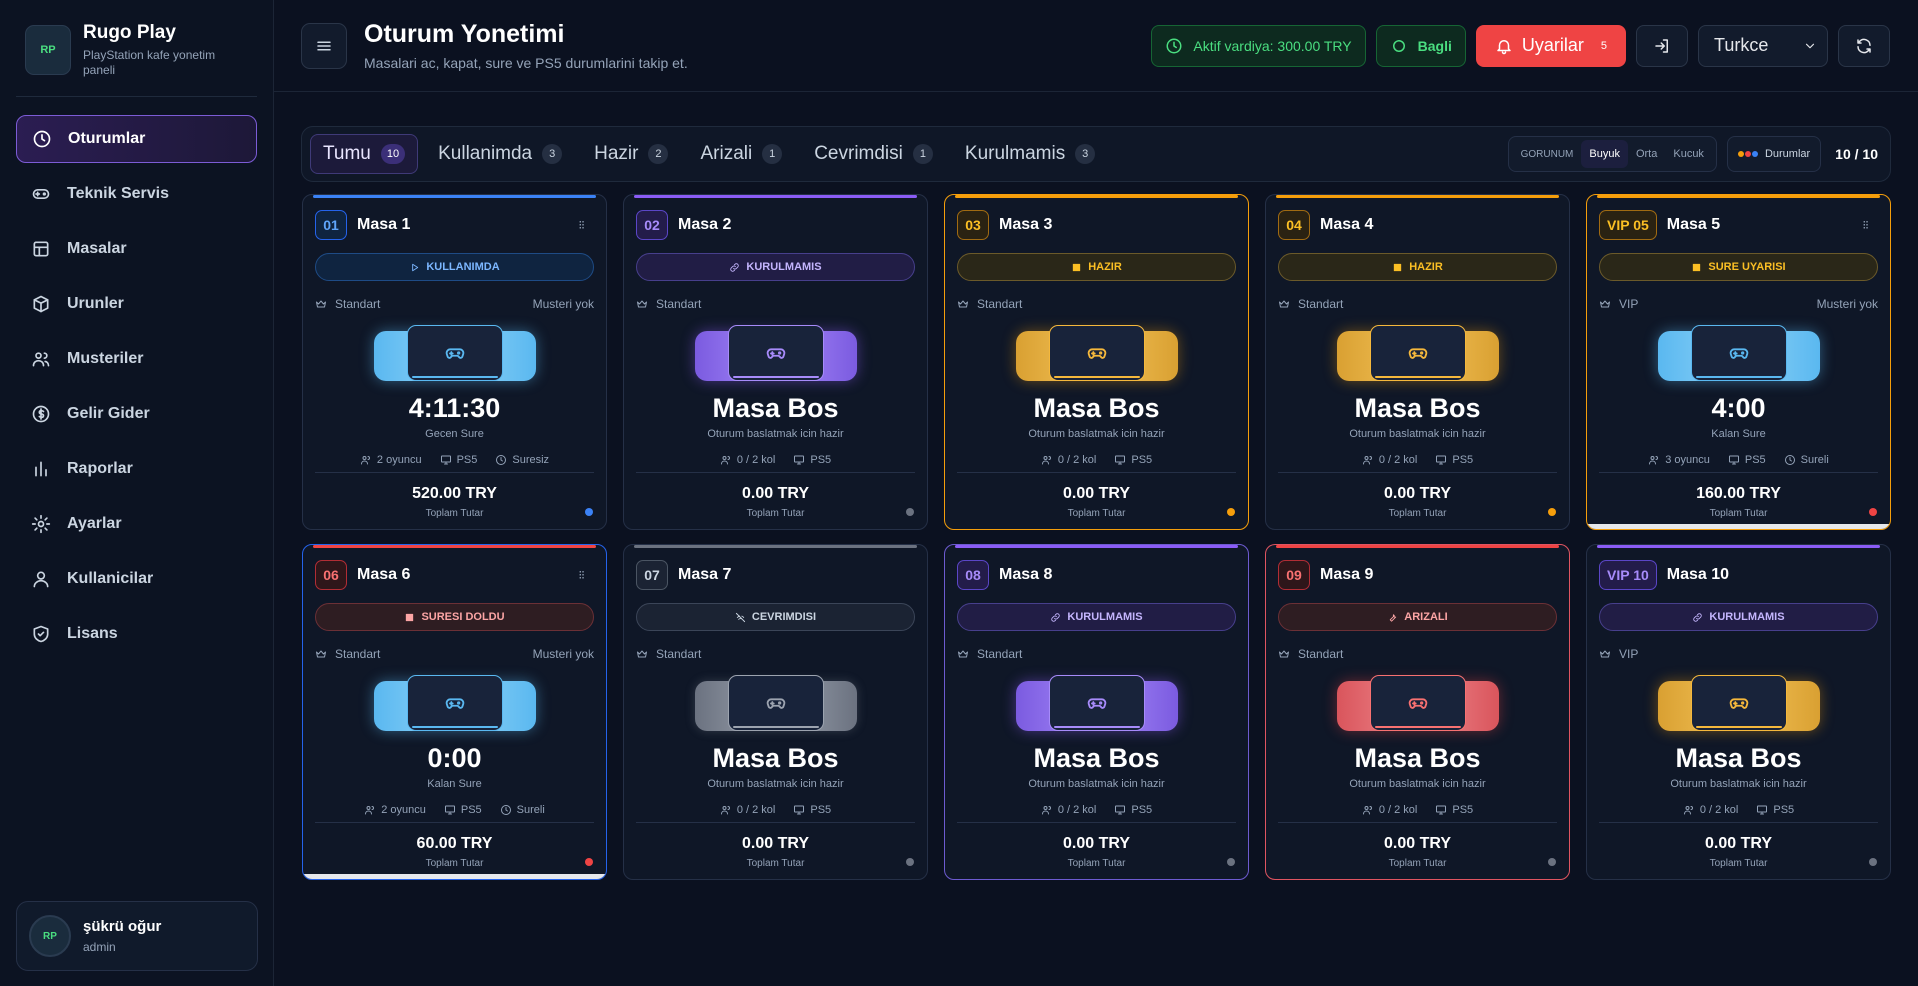 Image resolution: width=1918 pixels, height=986 pixels. Describe the element at coordinates (108, 413) in the screenshot. I see `sidebar-item-label: Gelir Gider` at that location.